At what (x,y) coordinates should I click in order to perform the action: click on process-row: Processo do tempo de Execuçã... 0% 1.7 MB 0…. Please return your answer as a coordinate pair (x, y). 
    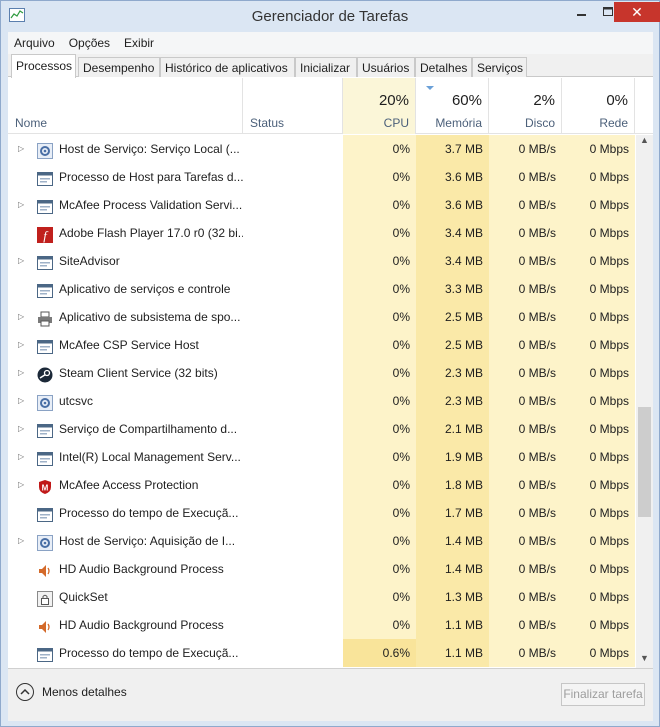
    Looking at the image, I should click on (321, 513).